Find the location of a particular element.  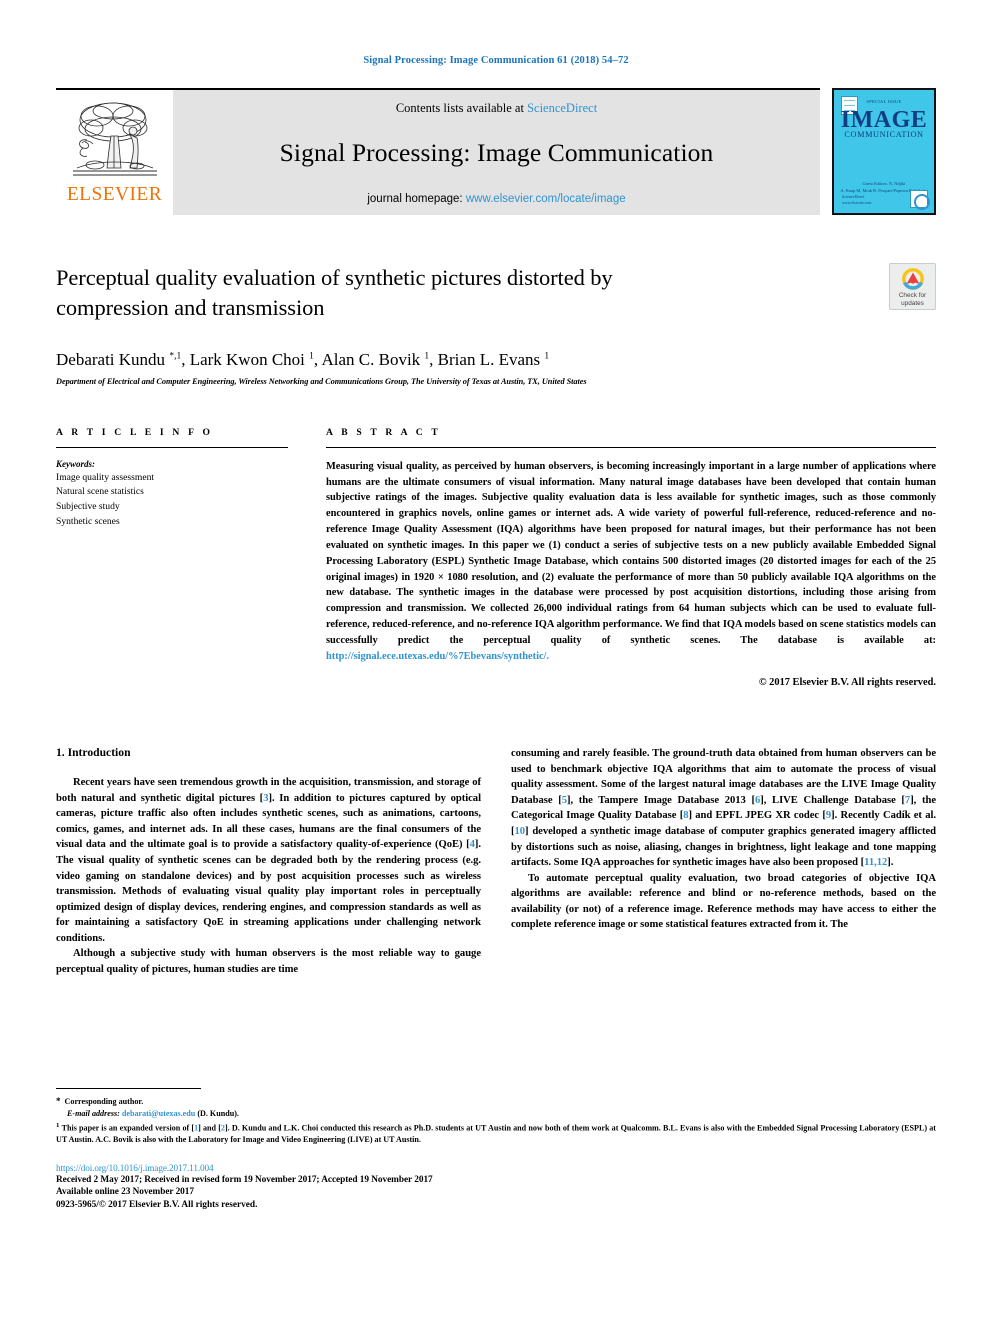

footnote-text: This paper is an expanded version of [ is located at coordinates (128, 1128).